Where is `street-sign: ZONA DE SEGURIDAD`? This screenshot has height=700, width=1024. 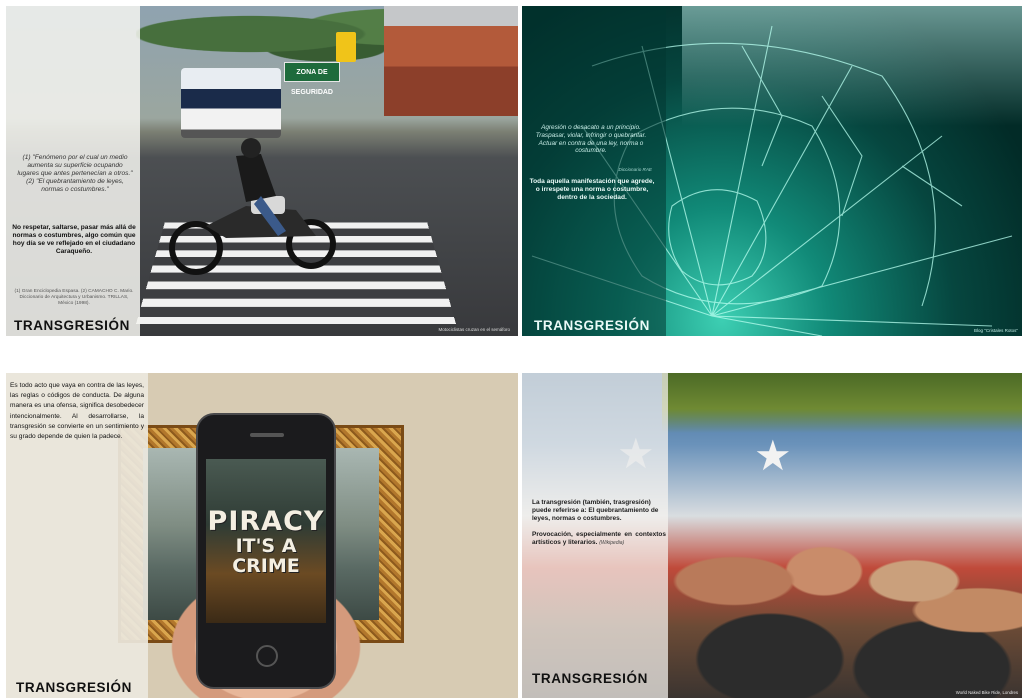
street-sign: ZONA DE SEGURIDAD is located at coordinates (312, 79).